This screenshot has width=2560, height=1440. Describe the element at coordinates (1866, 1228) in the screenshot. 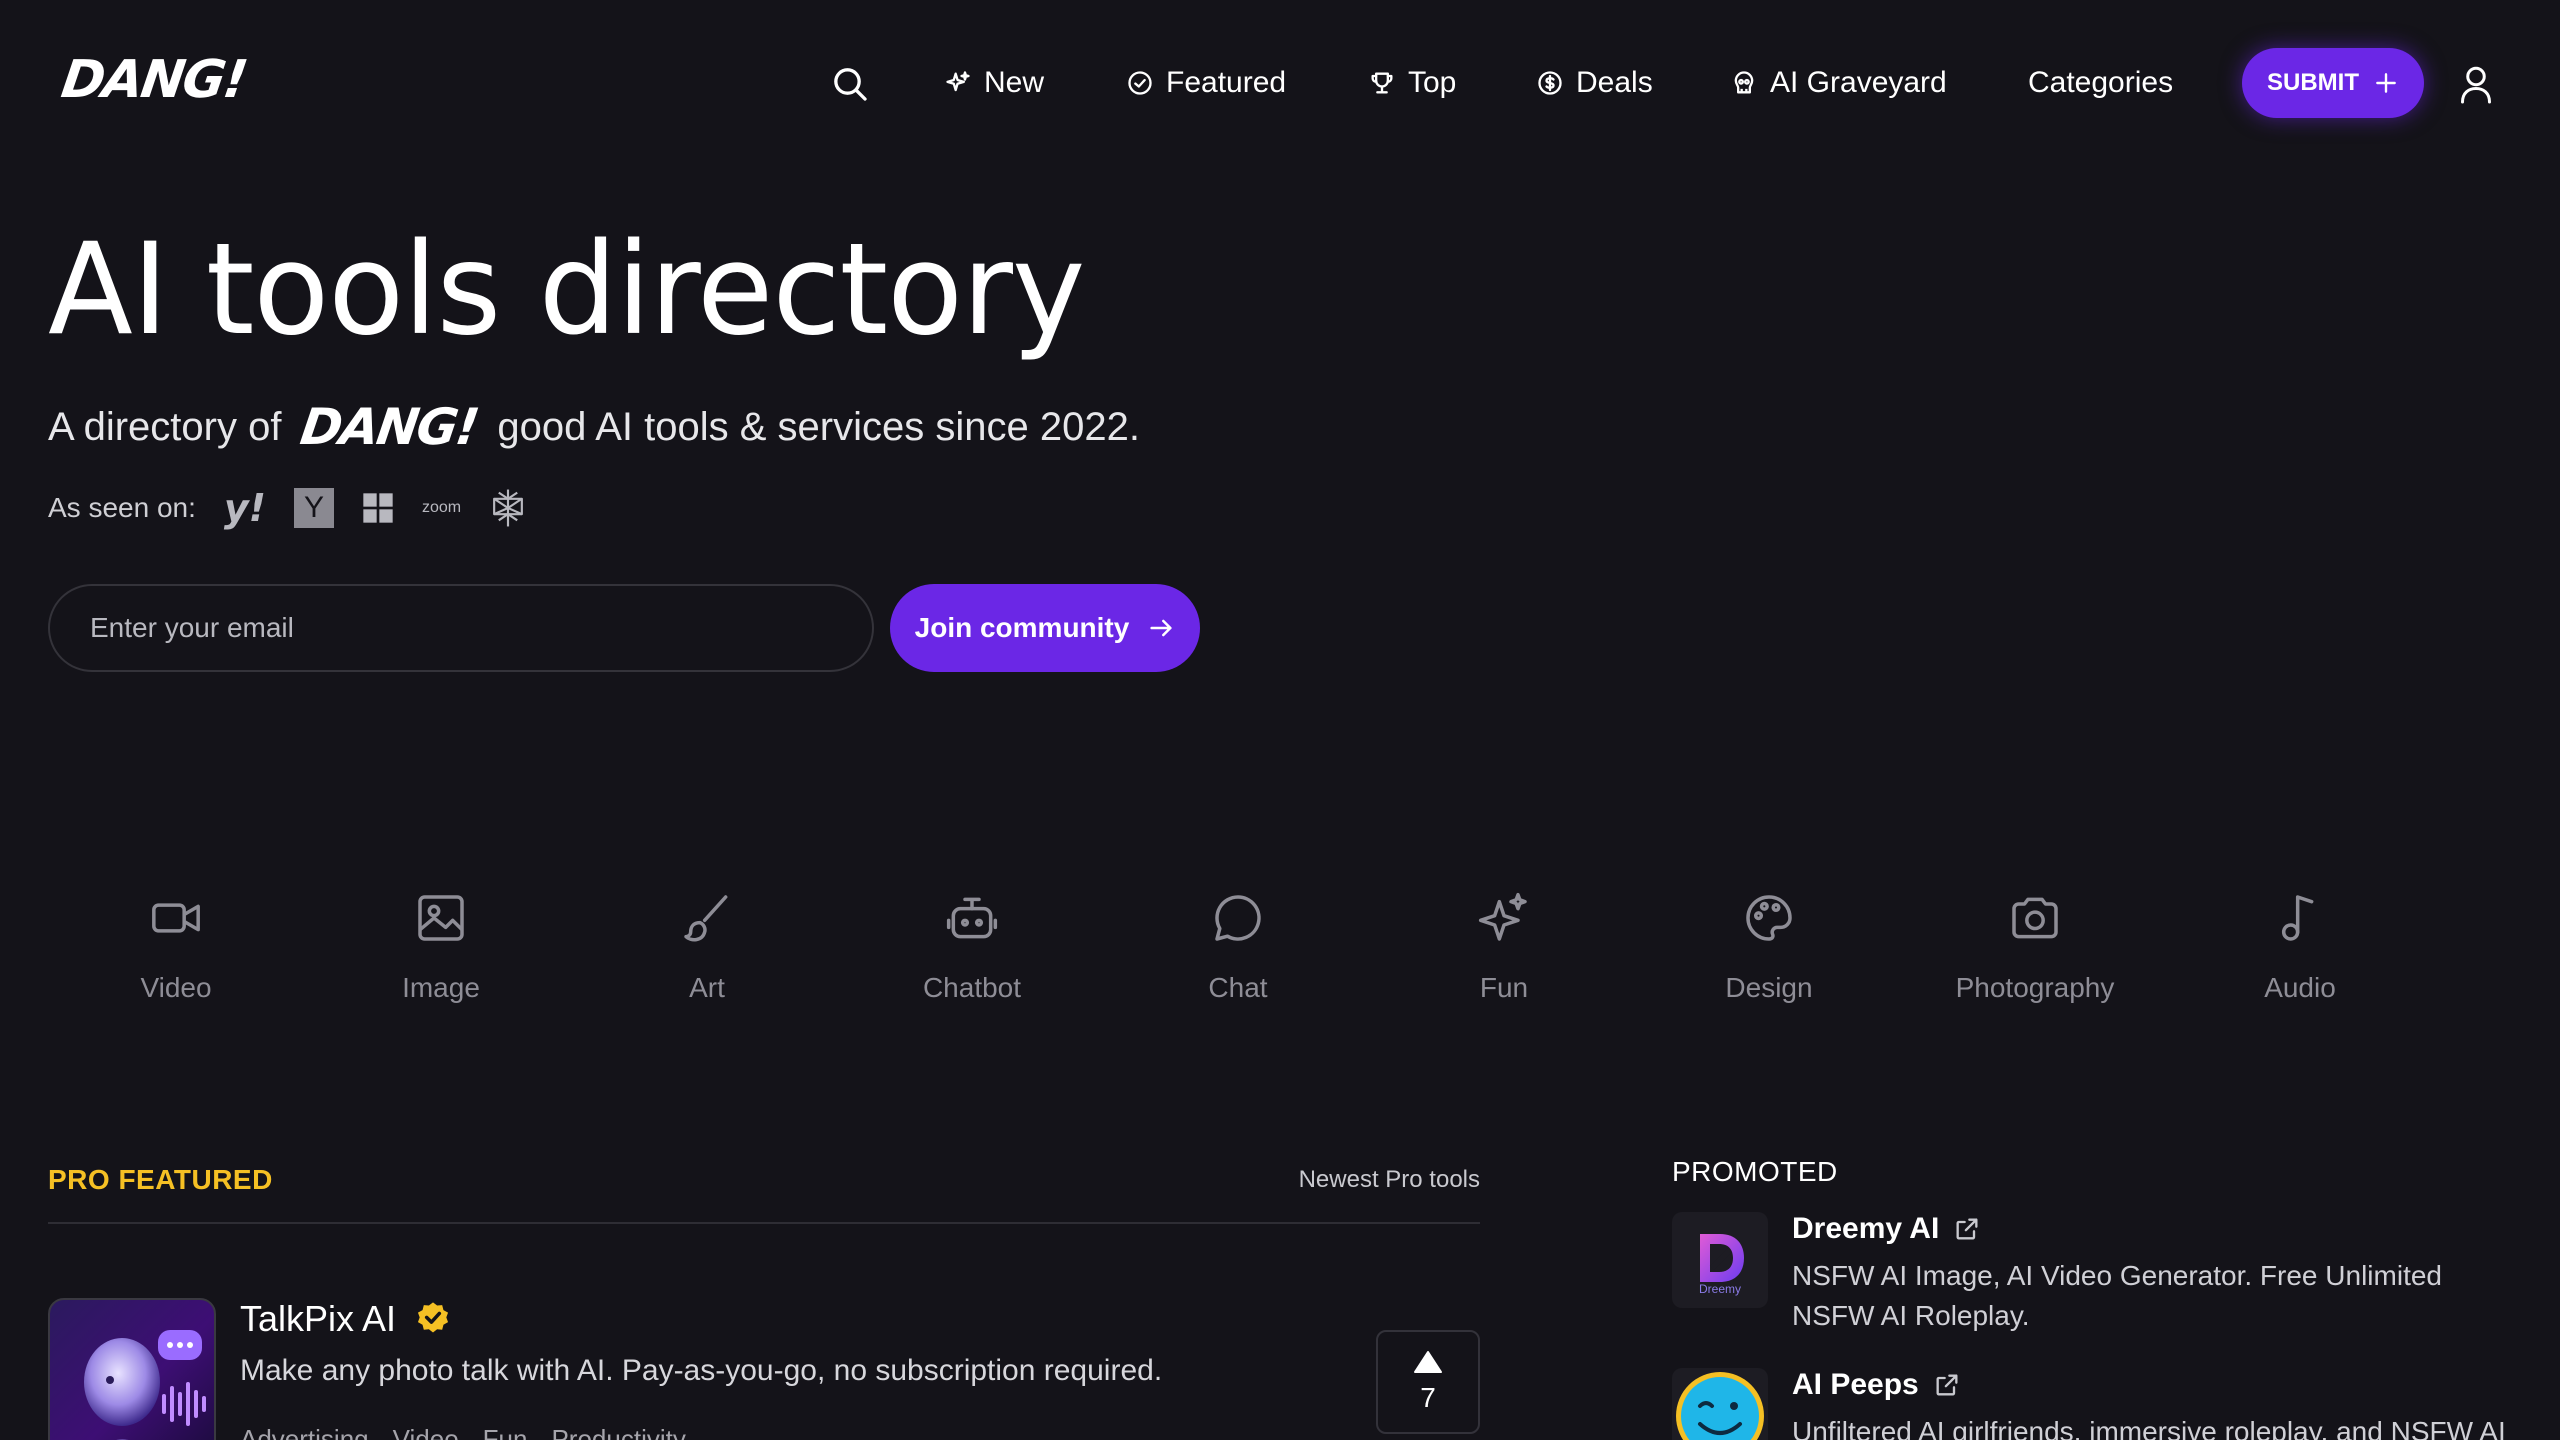

I see `promo-name-text: Dreemy AI` at that location.